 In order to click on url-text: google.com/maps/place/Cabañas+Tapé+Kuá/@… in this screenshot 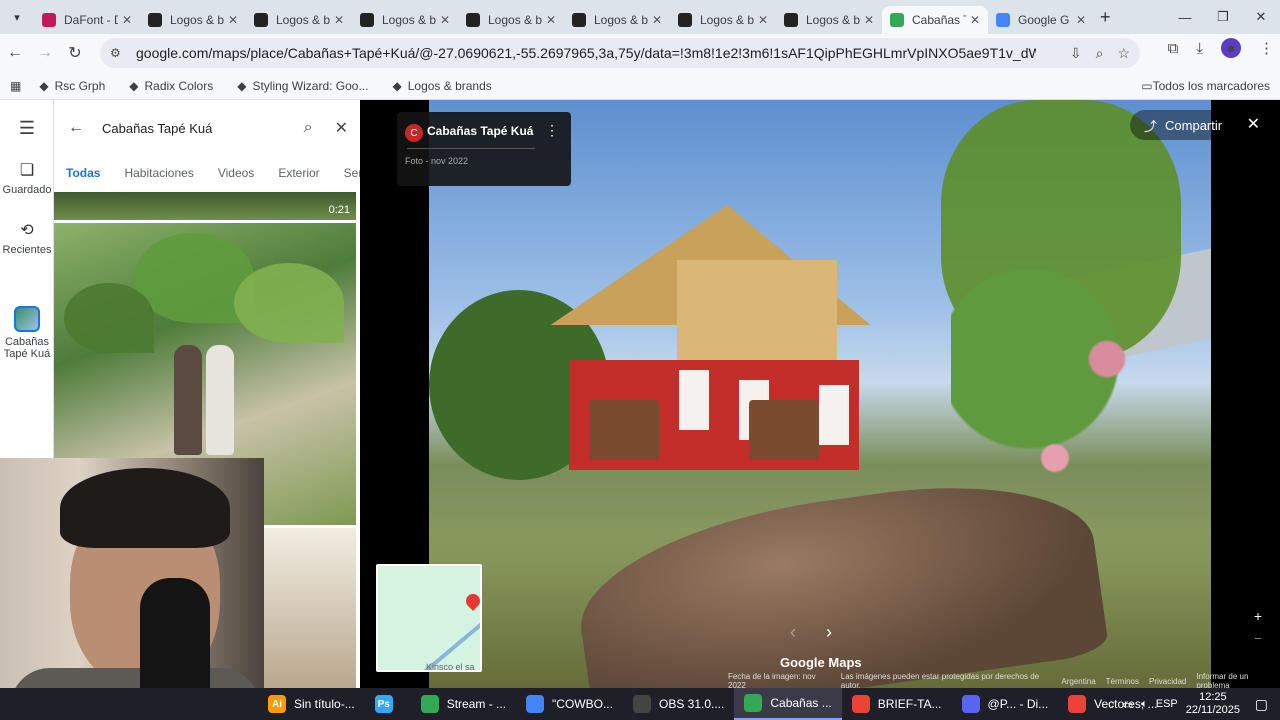, I will do `click(586, 53)`.